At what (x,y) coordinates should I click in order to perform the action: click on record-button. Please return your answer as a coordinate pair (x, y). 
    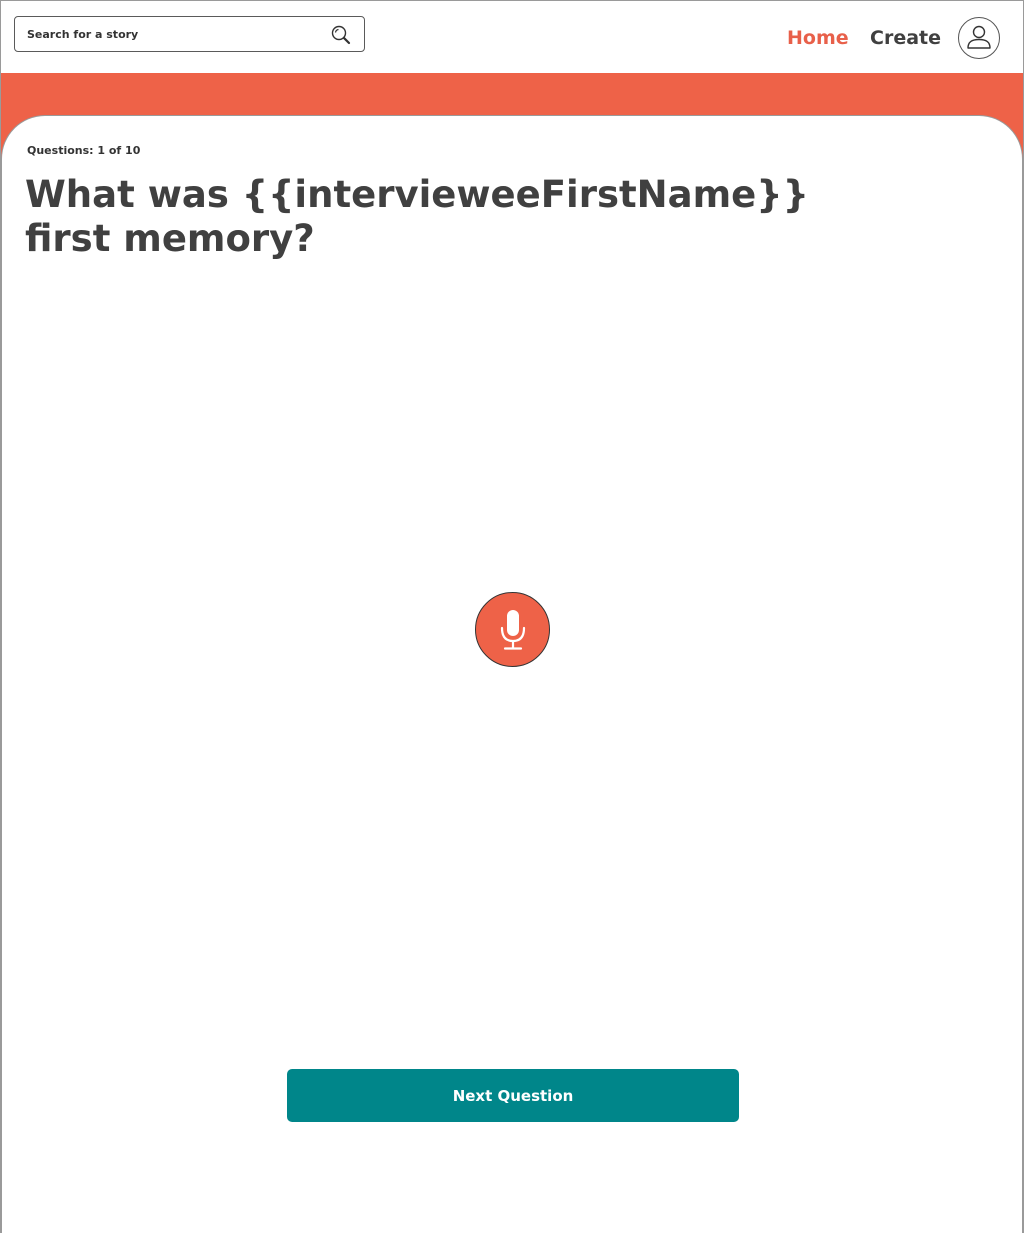
    Looking at the image, I should click on (512, 629).